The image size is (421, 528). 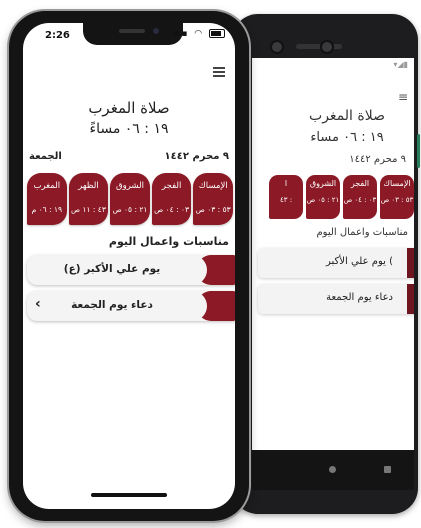 I want to click on prayer-card-name: المغرب, so click(x=47, y=186).